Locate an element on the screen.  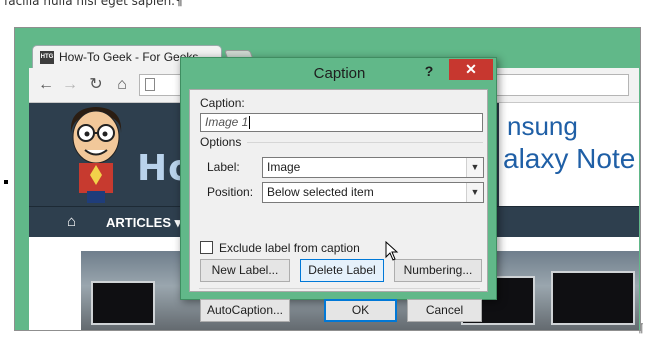
ad-text-line-1: nsung is located at coordinates (542, 126).